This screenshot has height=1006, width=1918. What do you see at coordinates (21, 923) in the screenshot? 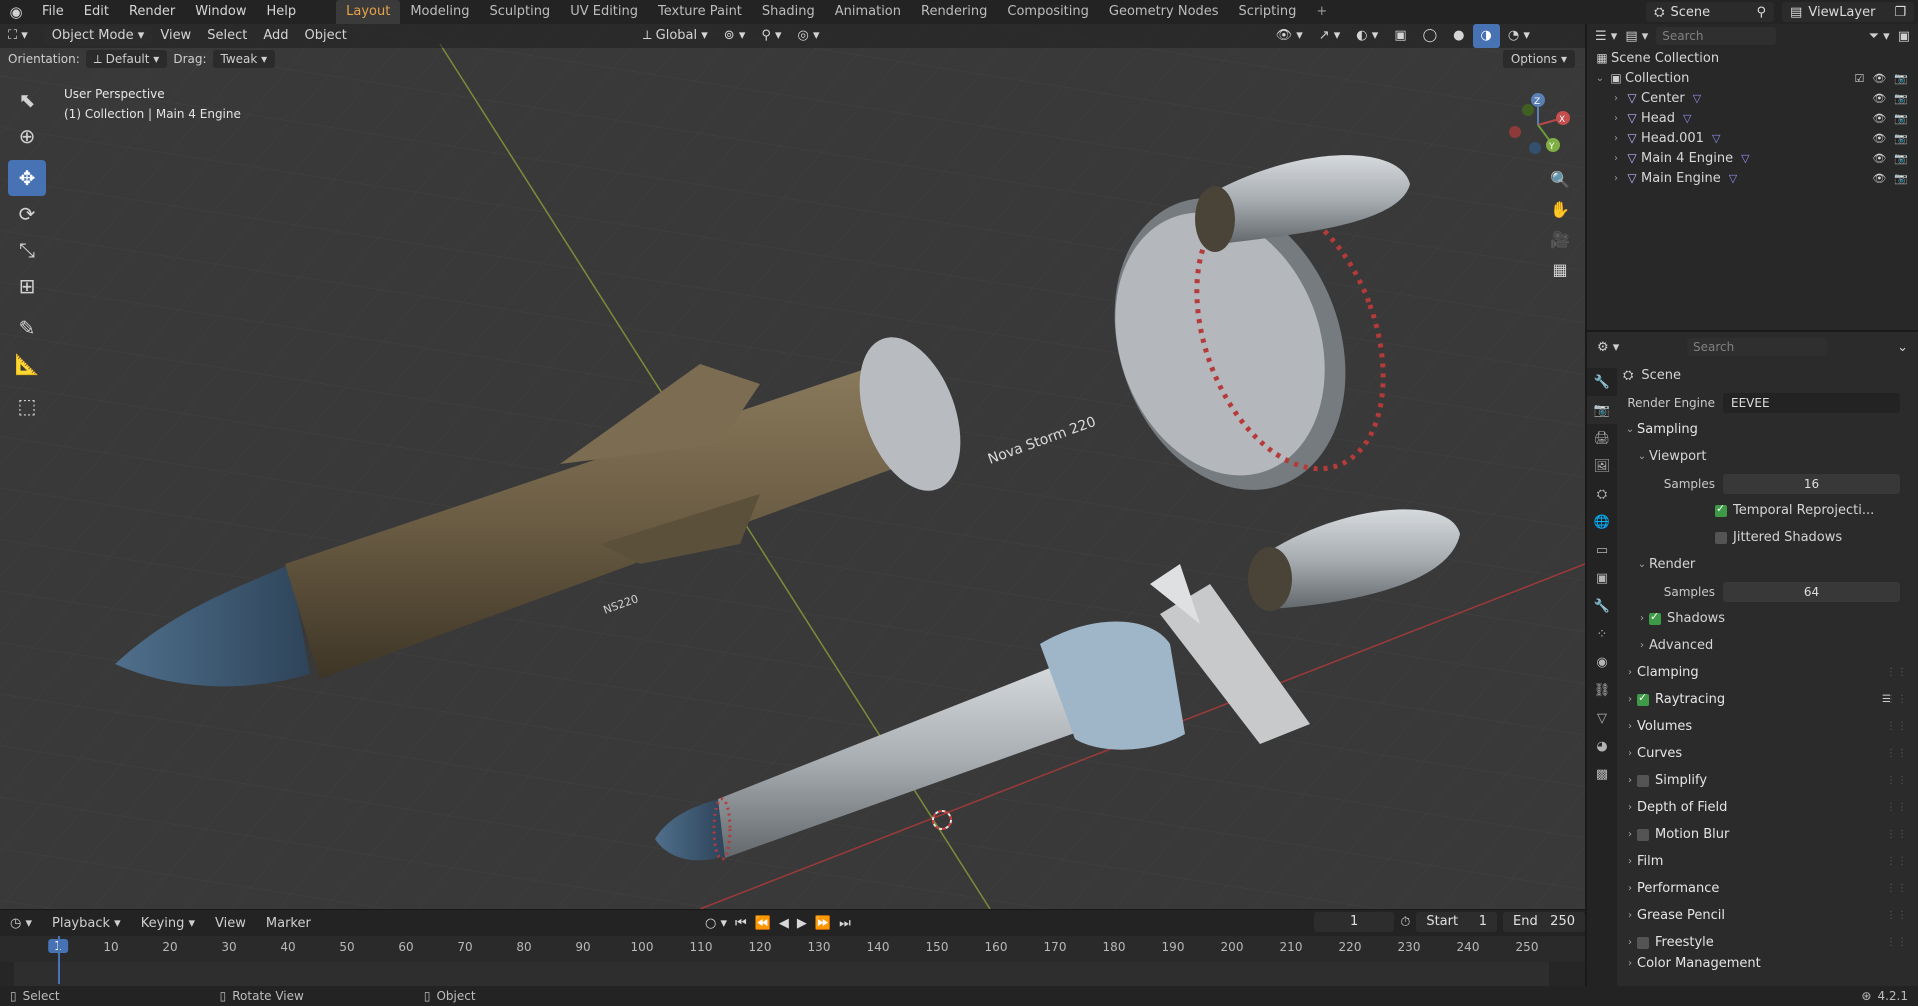
I see `timeline-editor-type-icon: ◷ ▾` at bounding box center [21, 923].